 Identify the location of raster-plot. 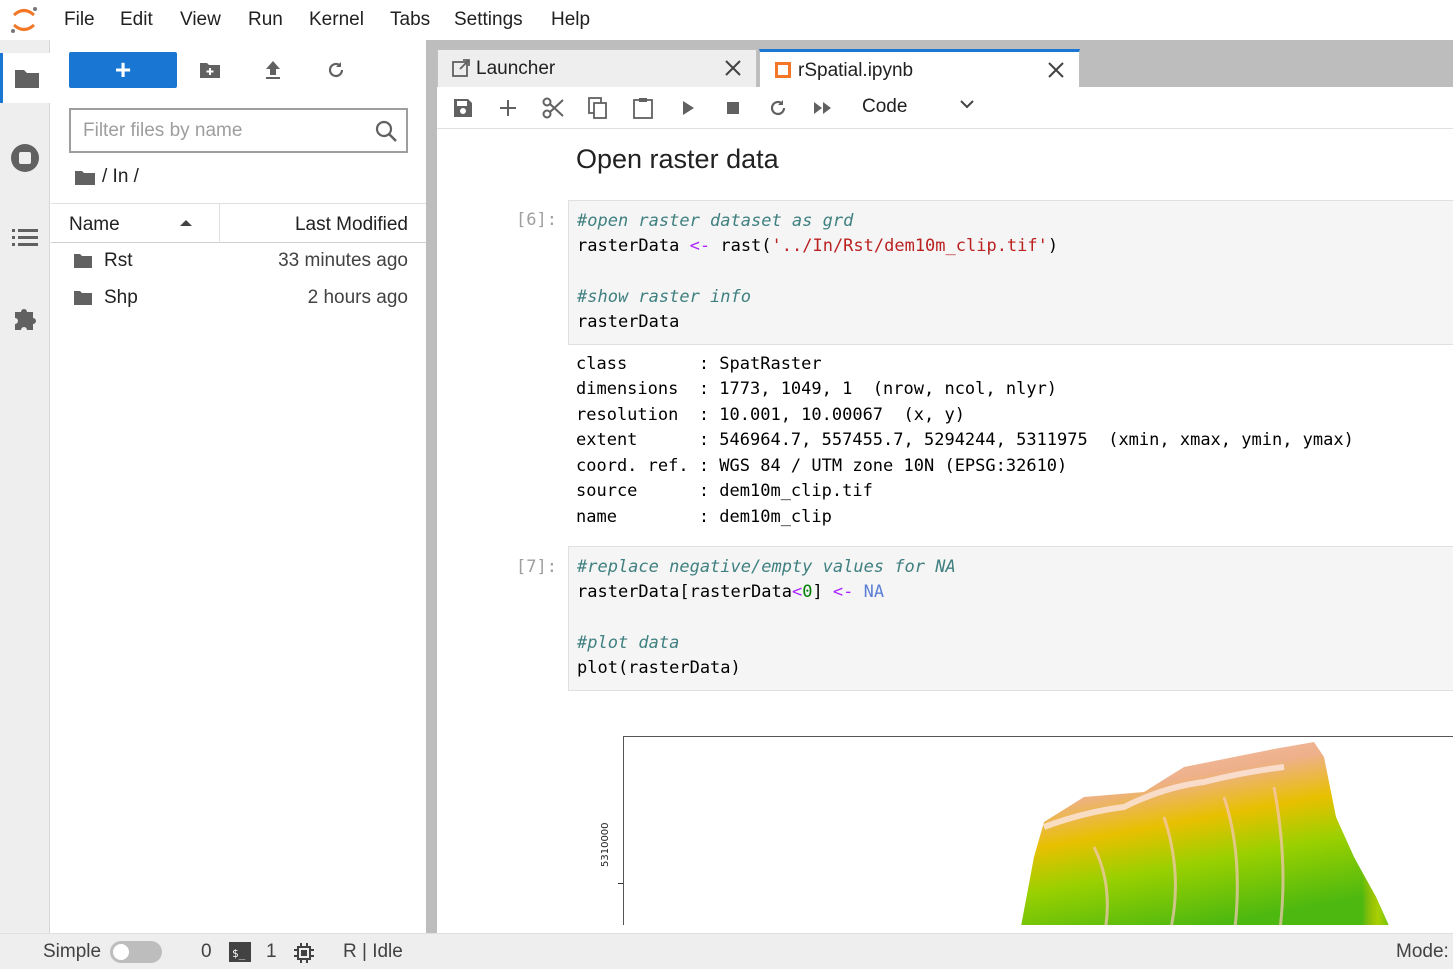
(1038, 830).